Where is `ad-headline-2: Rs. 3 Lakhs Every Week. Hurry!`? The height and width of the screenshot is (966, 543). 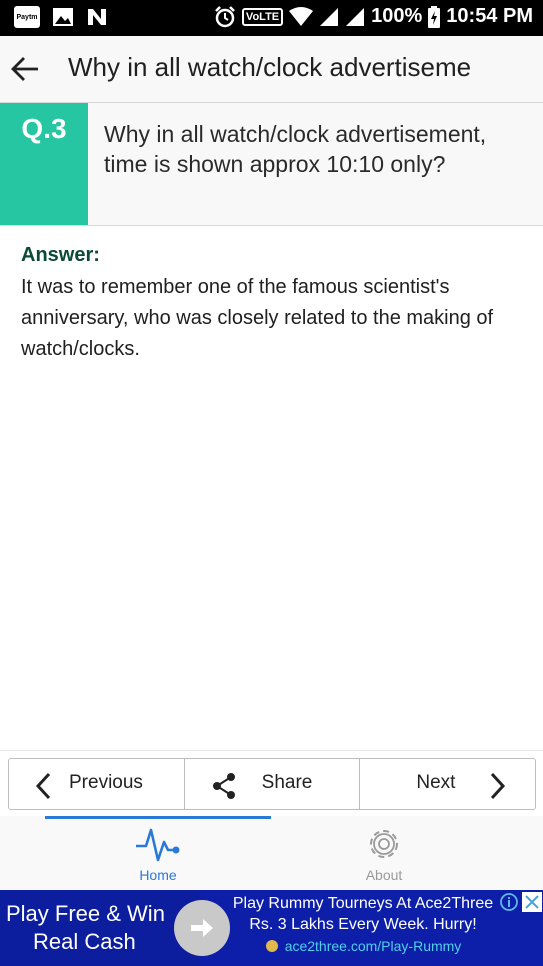
ad-headline-2: Rs. 3 Lakhs Every Week. Hurry! is located at coordinates (363, 924).